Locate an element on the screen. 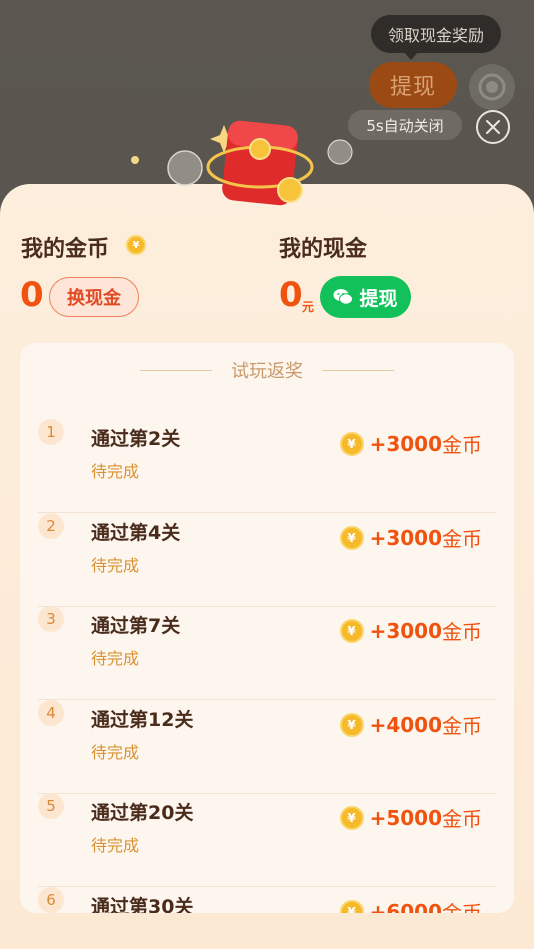 The height and width of the screenshot is (949, 534). coins-value: 0 is located at coordinates (32, 295).